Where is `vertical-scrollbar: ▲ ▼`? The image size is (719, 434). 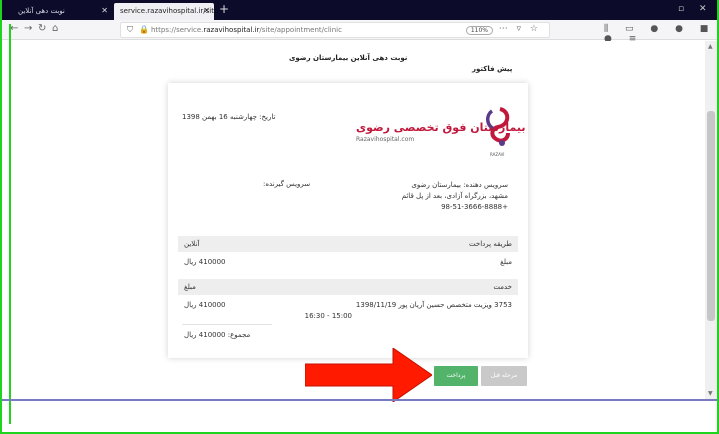 vertical-scrollbar: ▲ ▼ is located at coordinates (711, 220).